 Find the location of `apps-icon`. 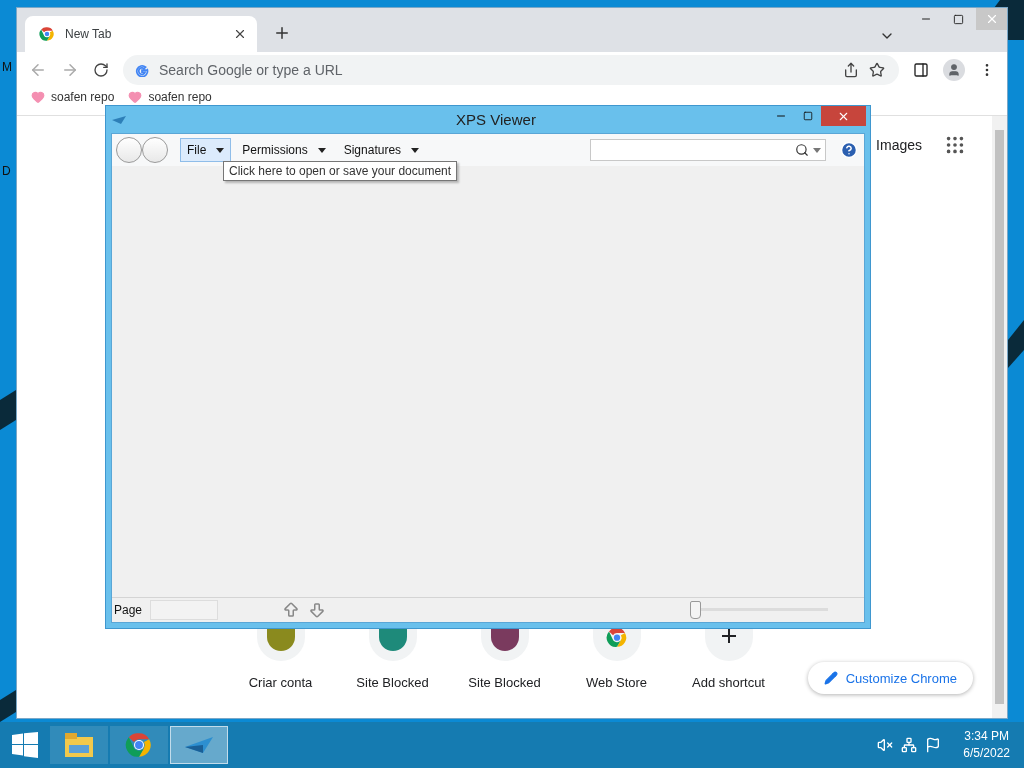

apps-icon is located at coordinates (955, 145).